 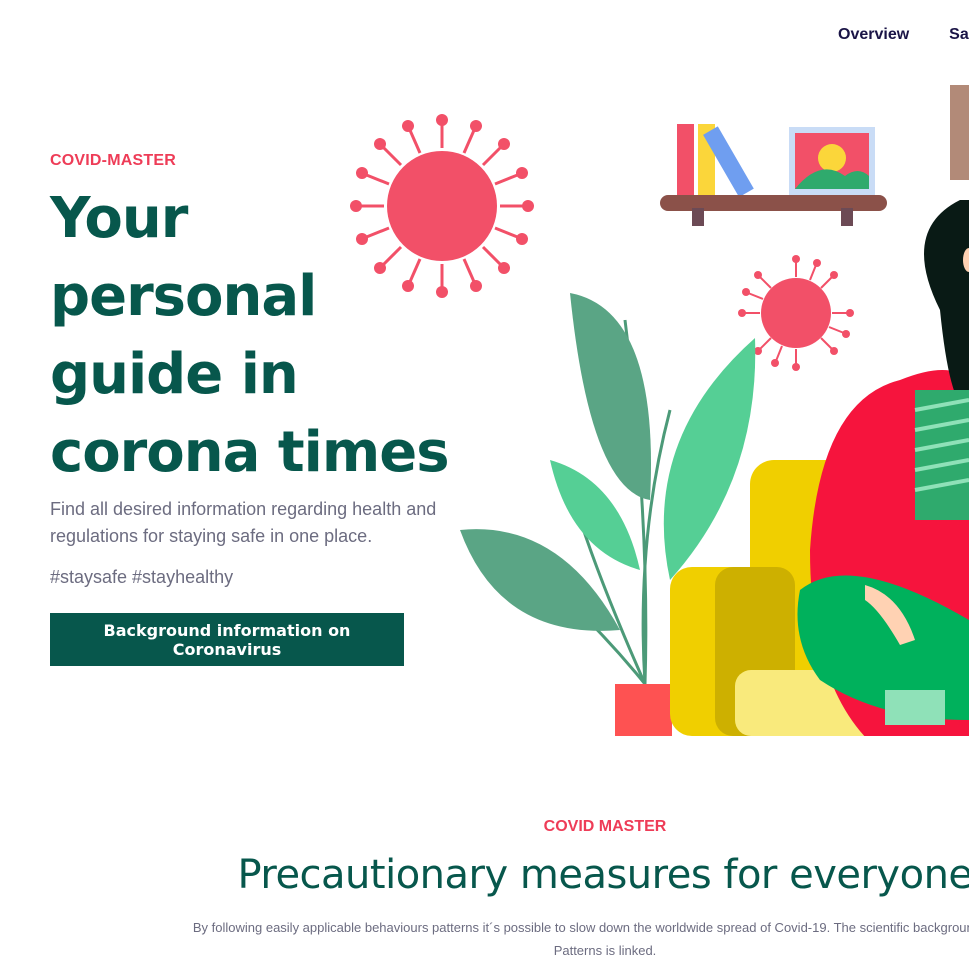 I want to click on nav-overview: Overview, so click(x=873, y=35).